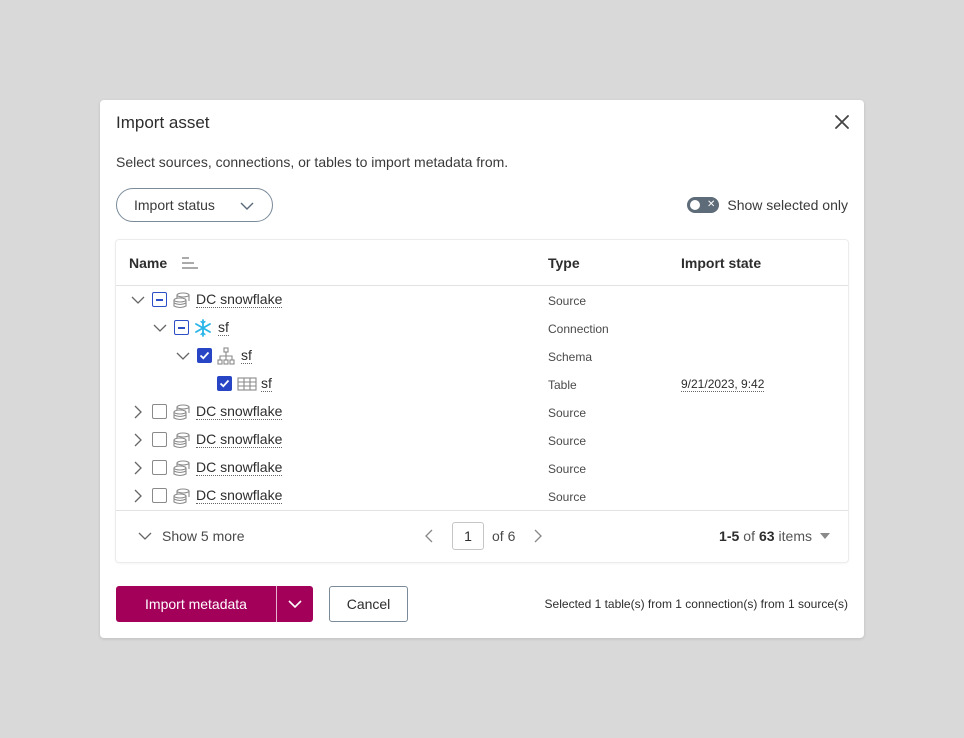 The height and width of the screenshot is (738, 964). Describe the element at coordinates (368, 604) in the screenshot. I see `cancel-button: Cancel` at that location.